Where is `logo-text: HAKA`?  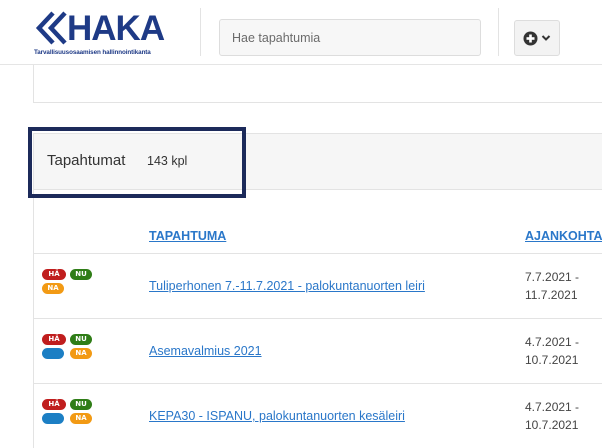
logo-text: HAKA is located at coordinates (116, 28).